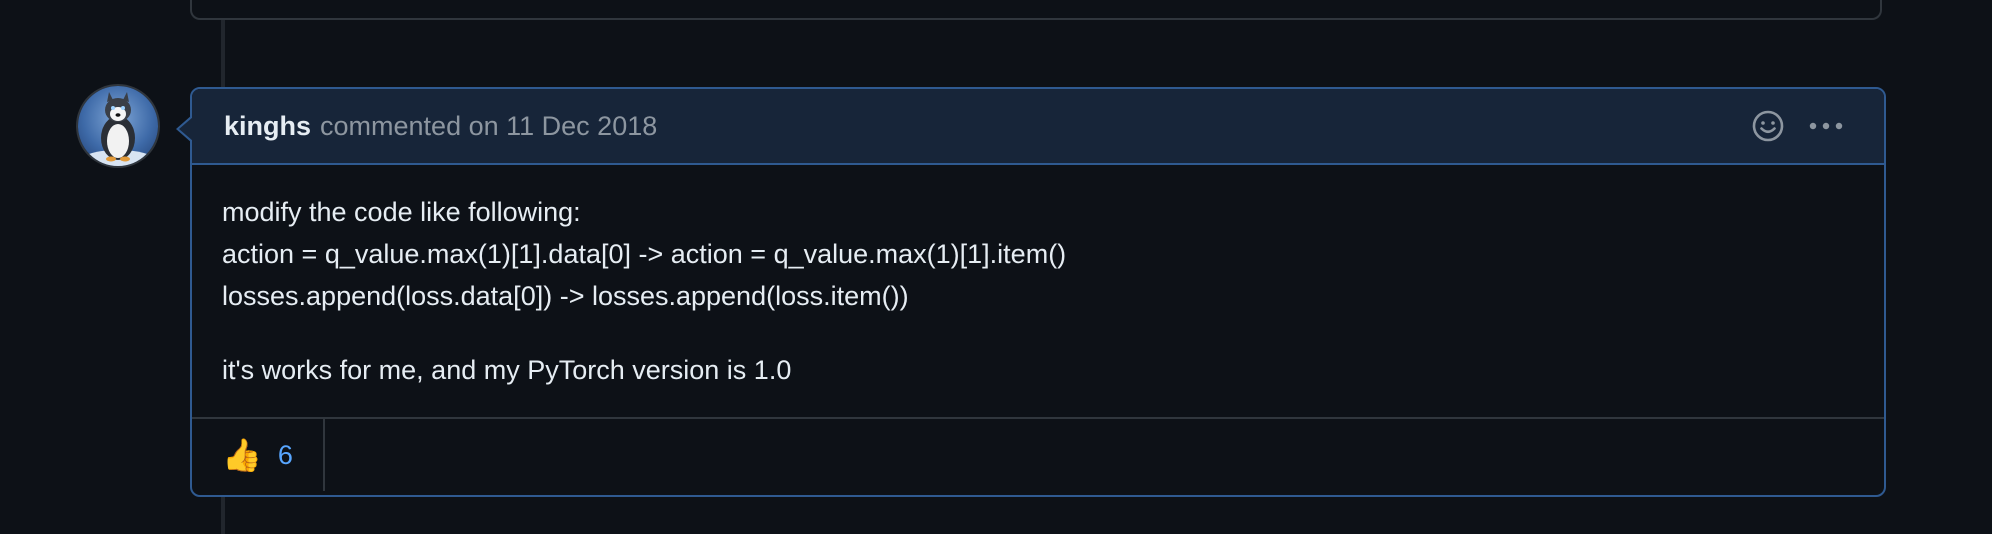 The width and height of the screenshot is (1992, 534). Describe the element at coordinates (267, 126) in the screenshot. I see `comment-author: kinghs` at that location.